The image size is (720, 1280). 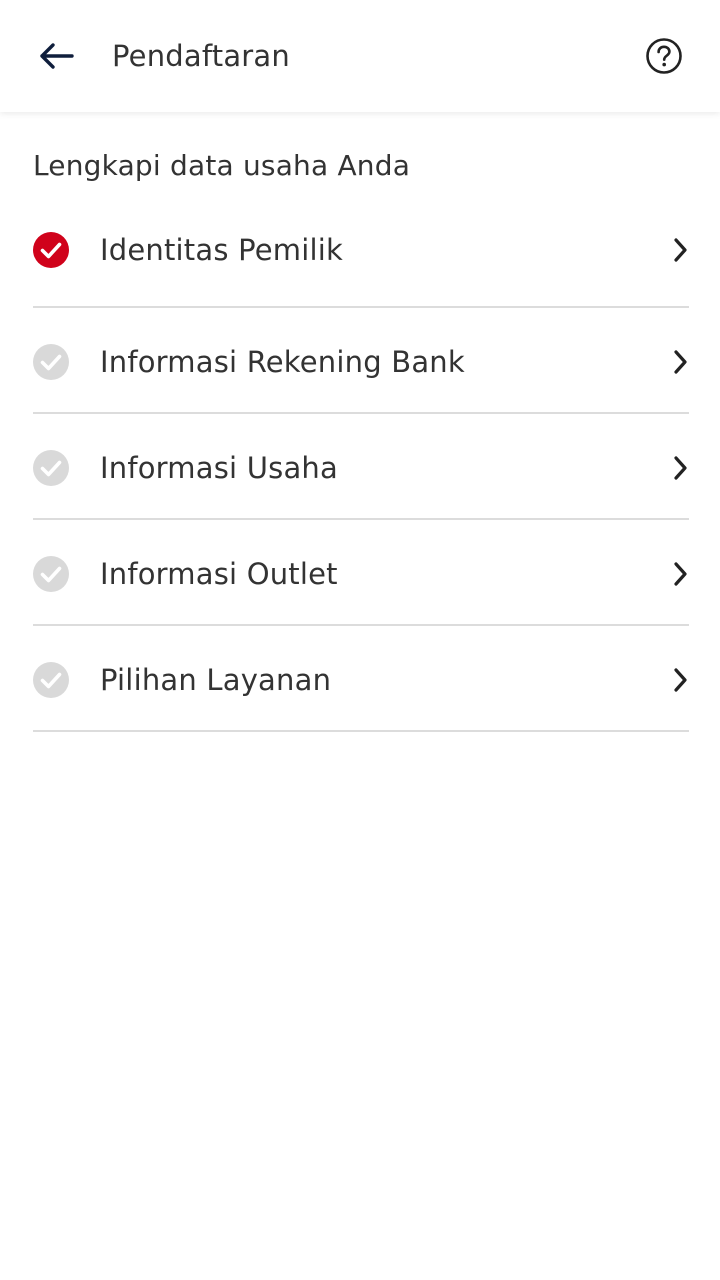 I want to click on step-item: Informasi Usaha, so click(x=361, y=467).